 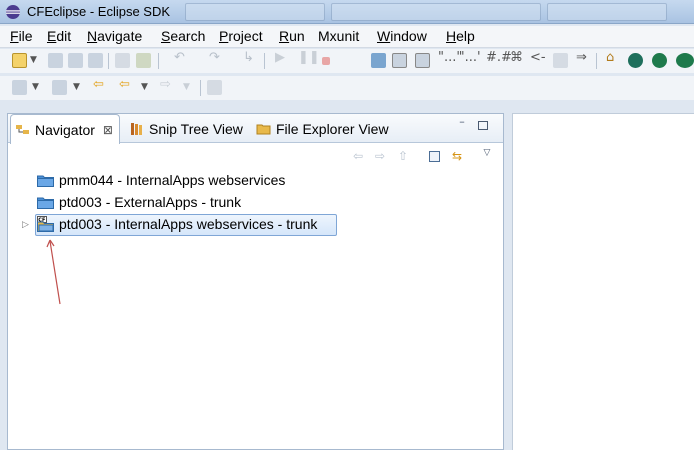 What do you see at coordinates (403, 156) in the screenshot?
I see `up-icon: ⇧` at bounding box center [403, 156].